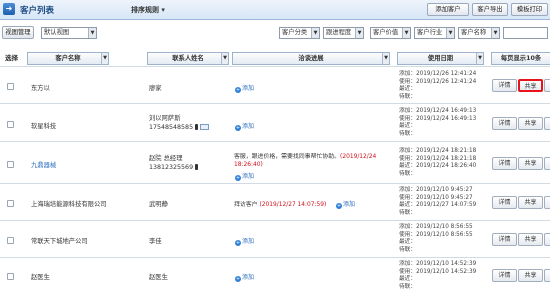  What do you see at coordinates (525, 33) in the screenshot?
I see `search-input` at bounding box center [525, 33].